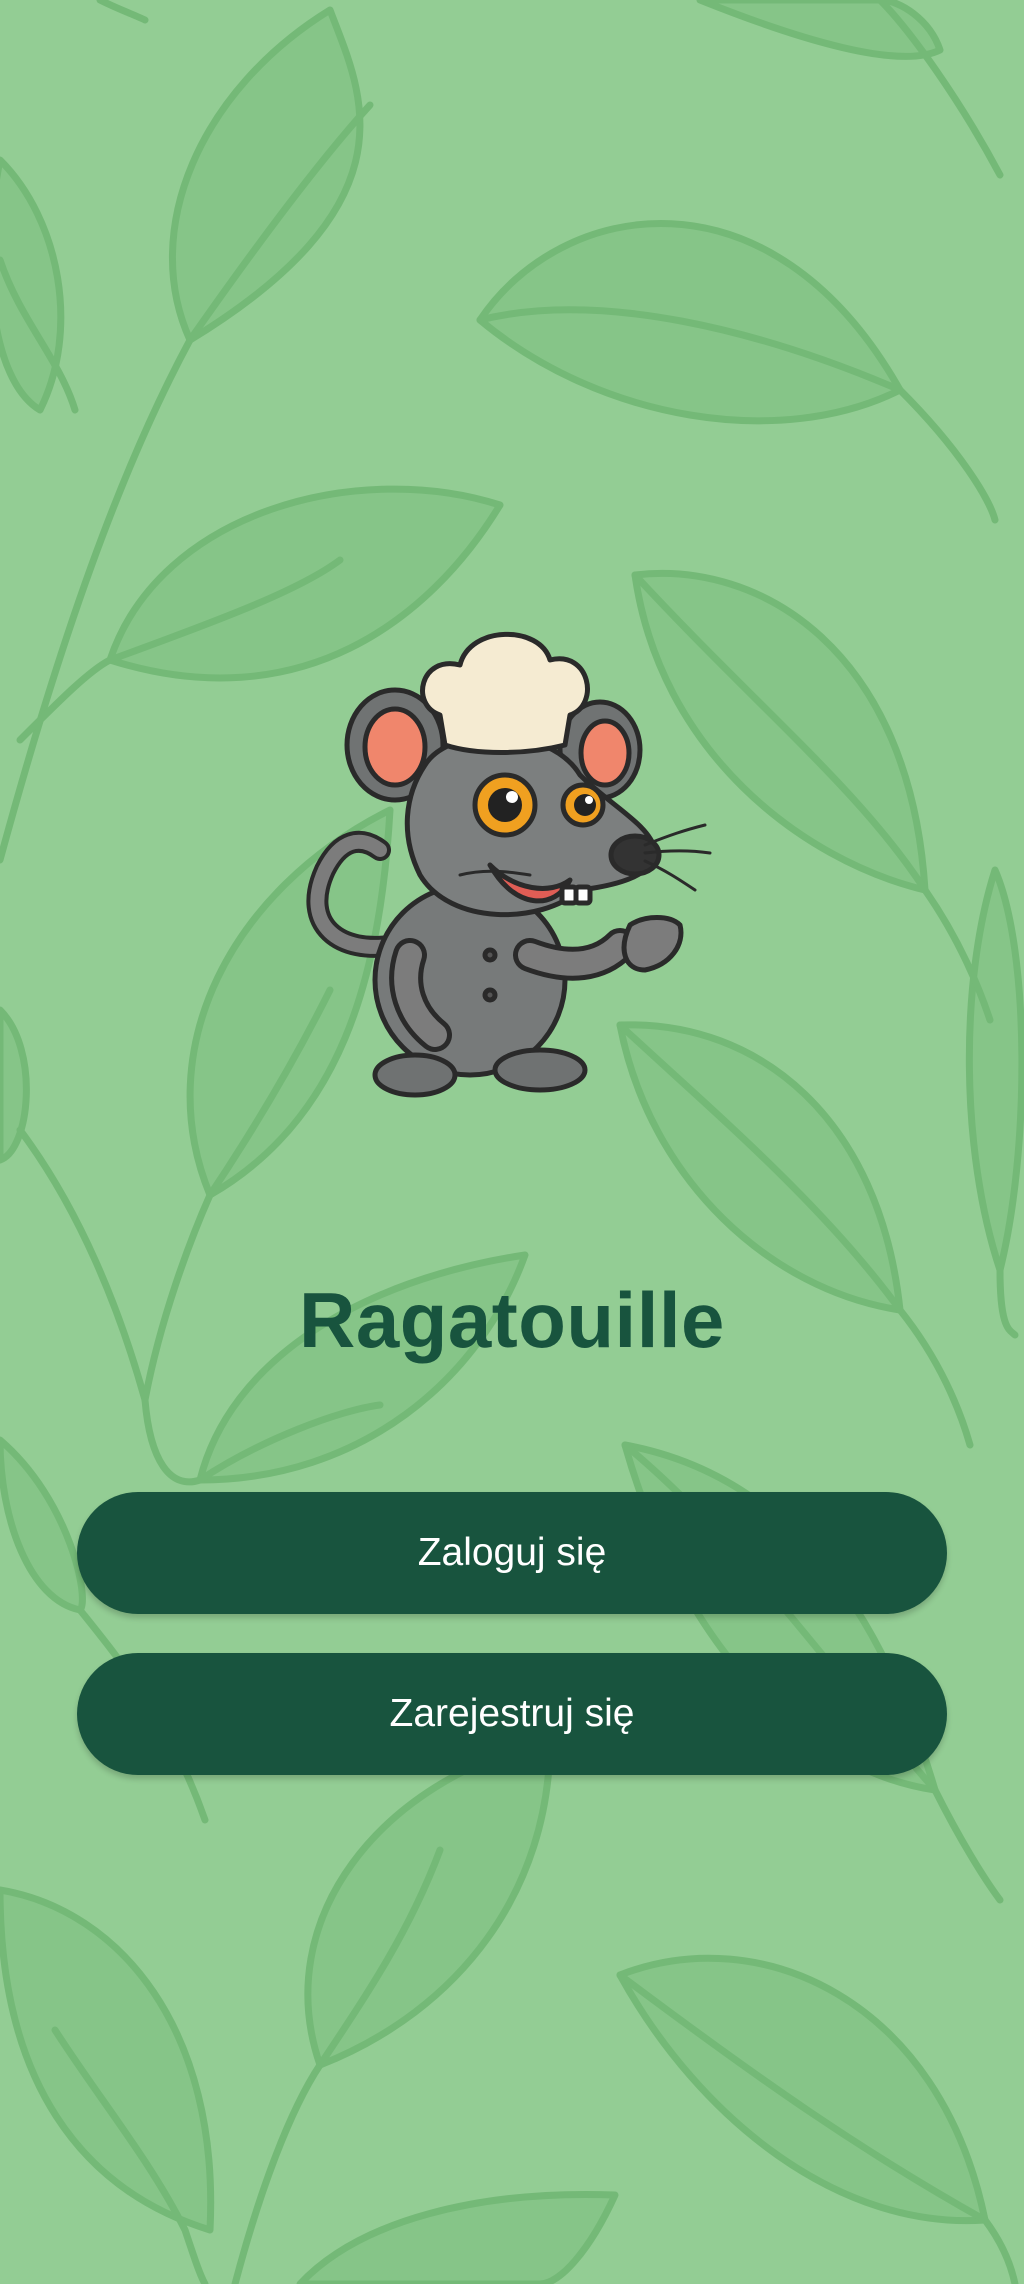 This screenshot has width=1024, height=2284. Describe the element at coordinates (512, 1714) in the screenshot. I see `register-button: Zarejestruj się` at that location.